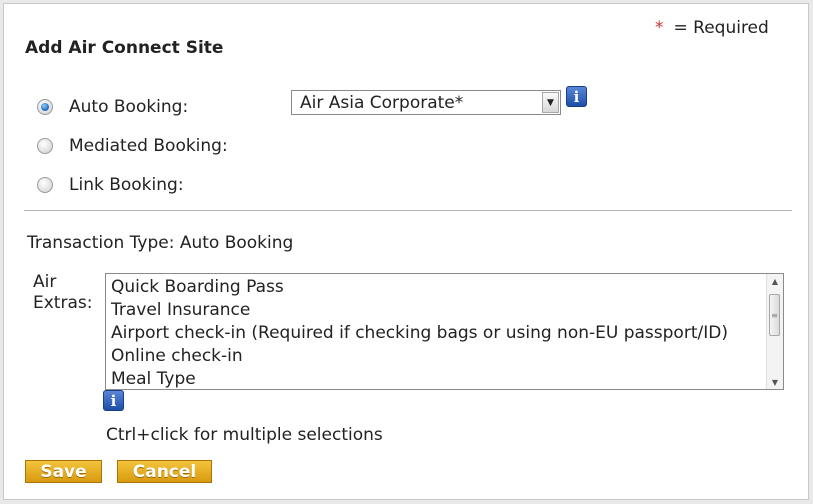 This screenshot has width=813, height=504. Describe the element at coordinates (63, 471) in the screenshot. I see `save-button: Save` at that location.